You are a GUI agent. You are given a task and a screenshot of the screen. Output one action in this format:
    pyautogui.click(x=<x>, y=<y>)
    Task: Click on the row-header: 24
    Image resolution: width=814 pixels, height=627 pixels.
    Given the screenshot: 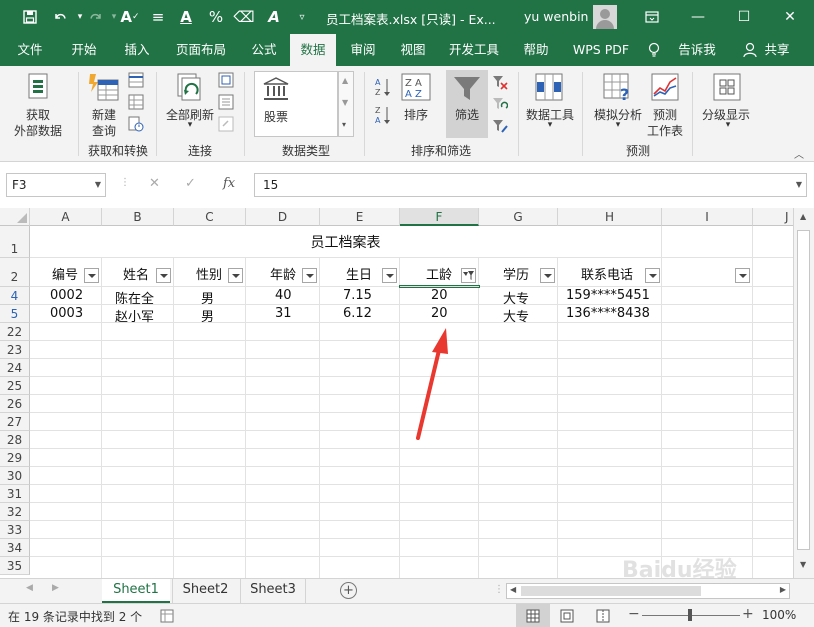 What is the action you would take?
    pyautogui.click(x=15, y=368)
    